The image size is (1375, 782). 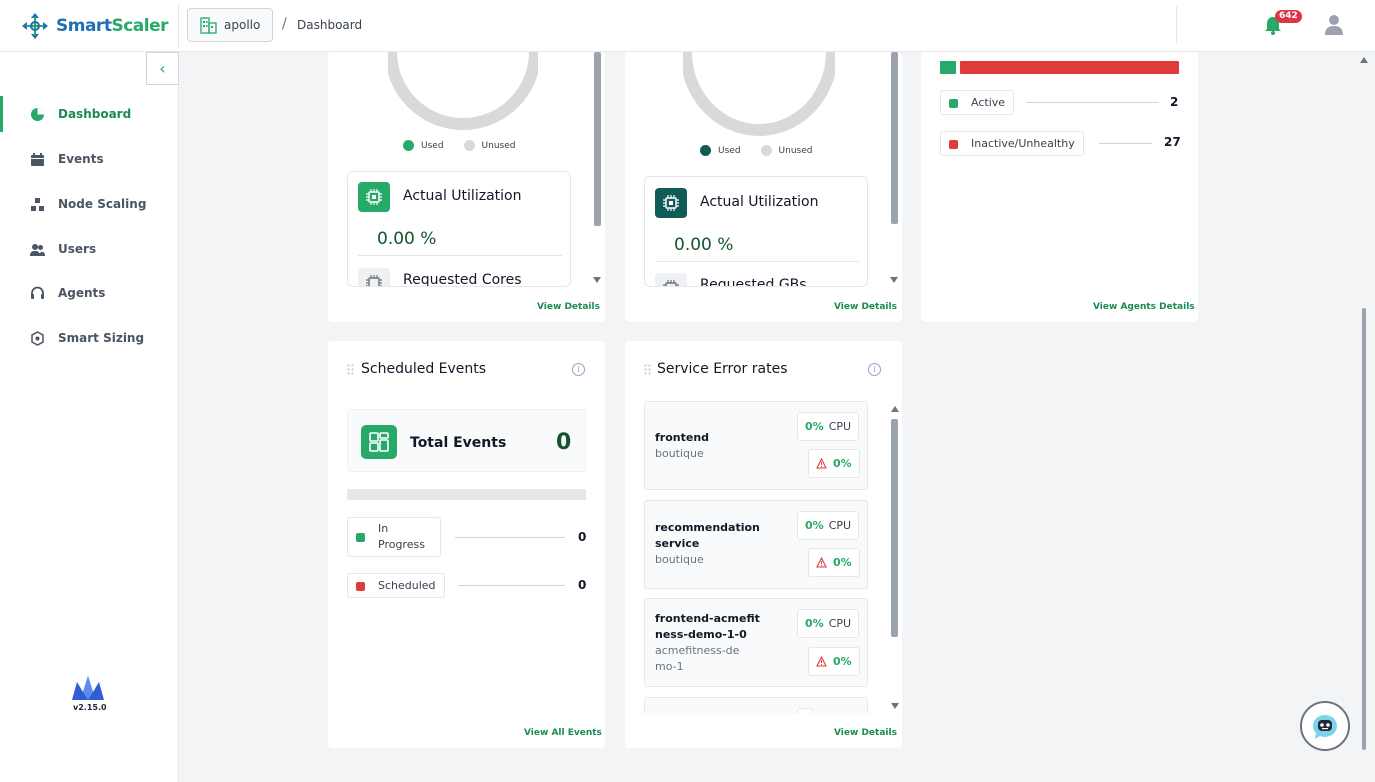 What do you see at coordinates (37, 249) in the screenshot?
I see `users-icon` at bounding box center [37, 249].